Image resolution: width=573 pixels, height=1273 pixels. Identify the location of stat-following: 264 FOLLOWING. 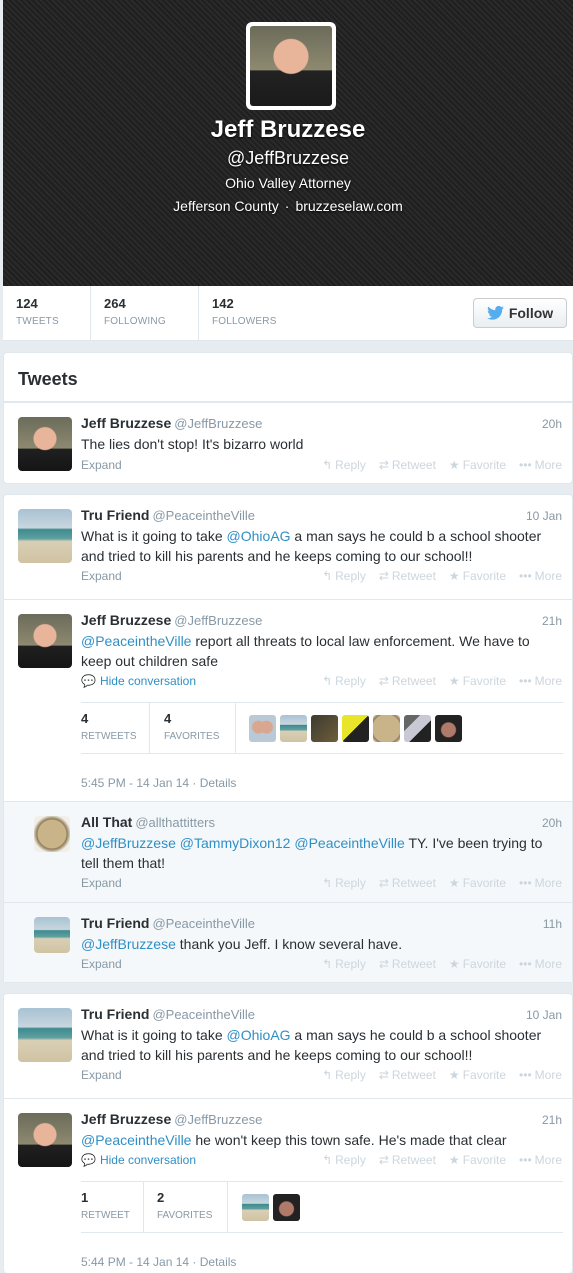
(145, 313).